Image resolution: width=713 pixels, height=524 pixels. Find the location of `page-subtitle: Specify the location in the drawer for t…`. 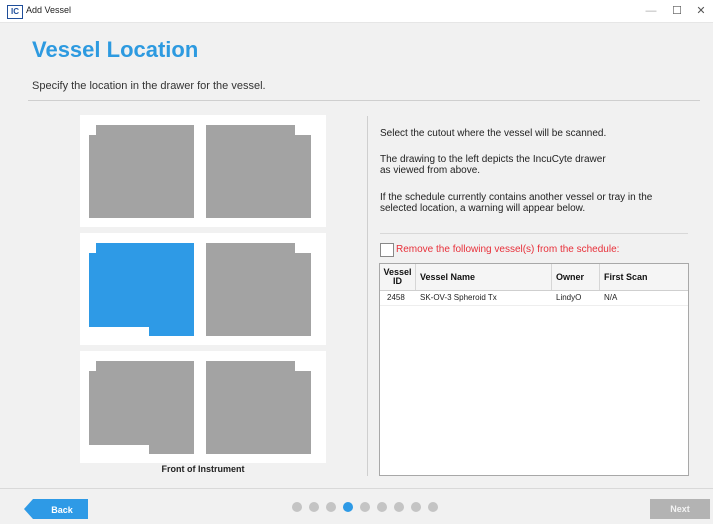

page-subtitle: Specify the location in the drawer for t… is located at coordinates (149, 86).